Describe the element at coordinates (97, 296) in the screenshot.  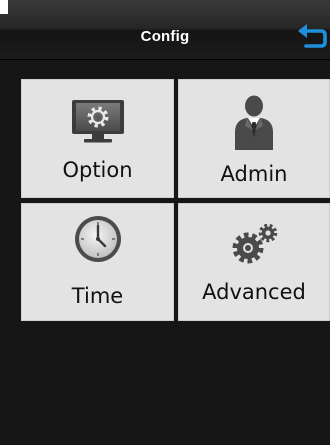
I see `time-label: Time` at that location.